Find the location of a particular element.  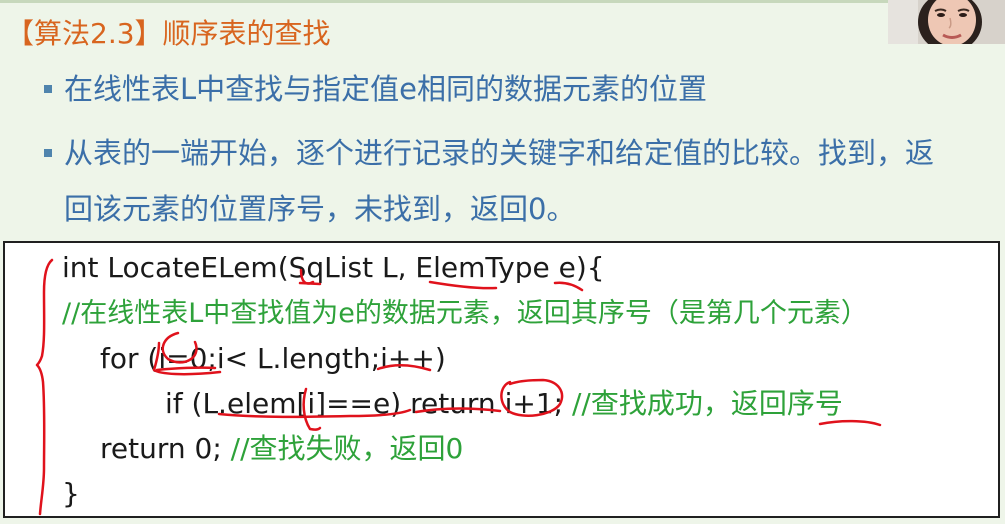

code-line-comment: //在线性表L中查找值为e的数据元素，返回其序号（是第几个元素） is located at coordinates (465, 313).